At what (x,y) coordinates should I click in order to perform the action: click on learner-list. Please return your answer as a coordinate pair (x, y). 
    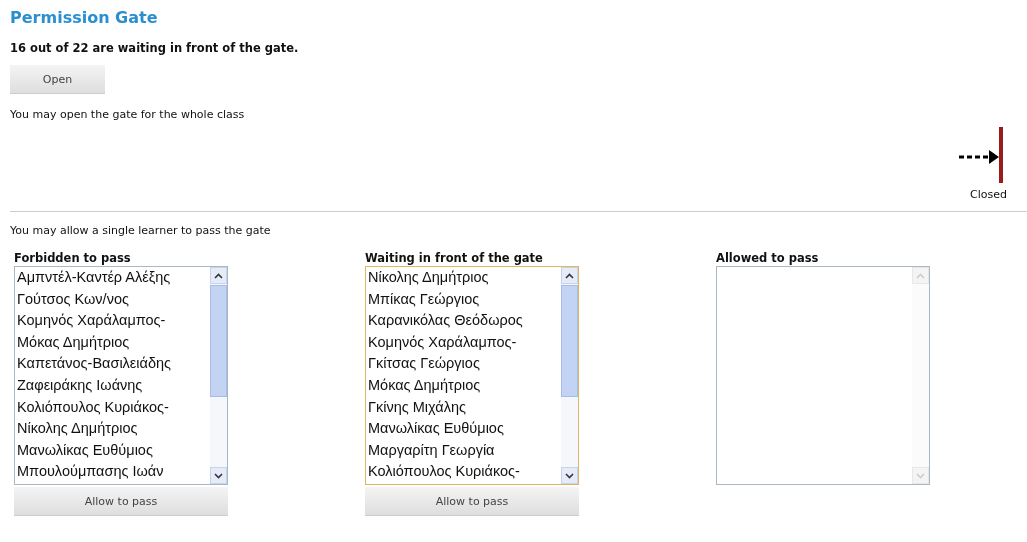
    Looking at the image, I should click on (823, 375).